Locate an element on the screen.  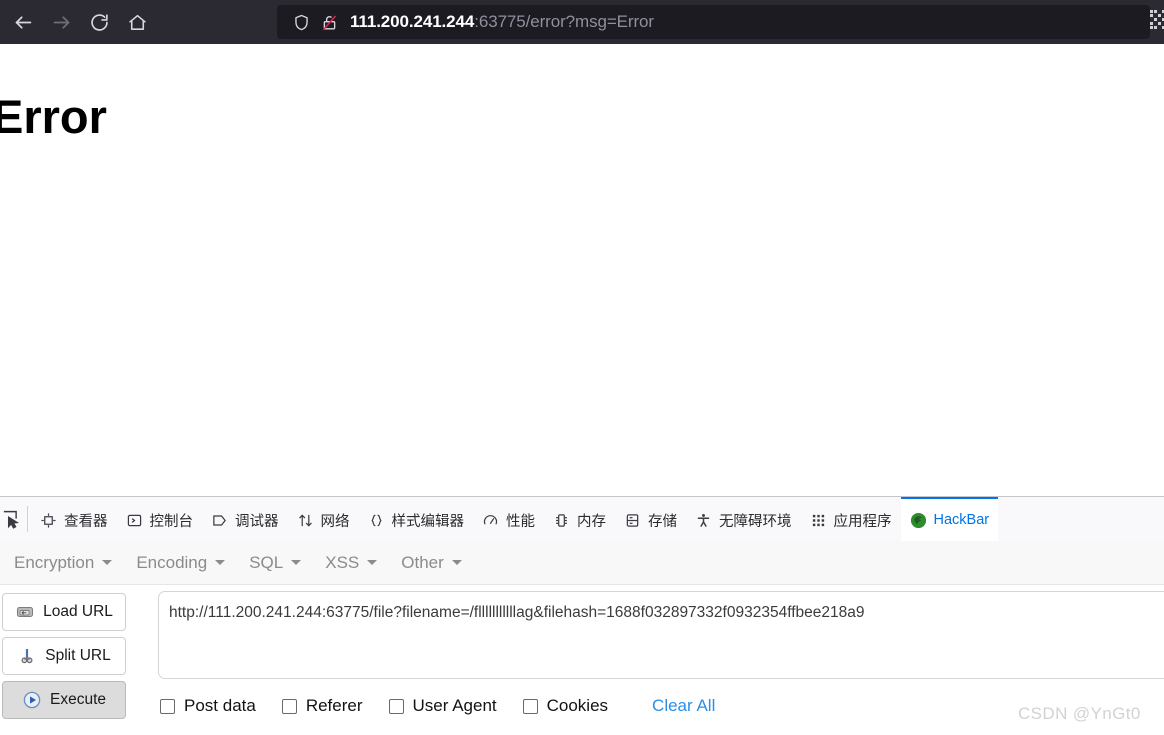
clear-all-link: Clear All is located at coordinates (683, 706).